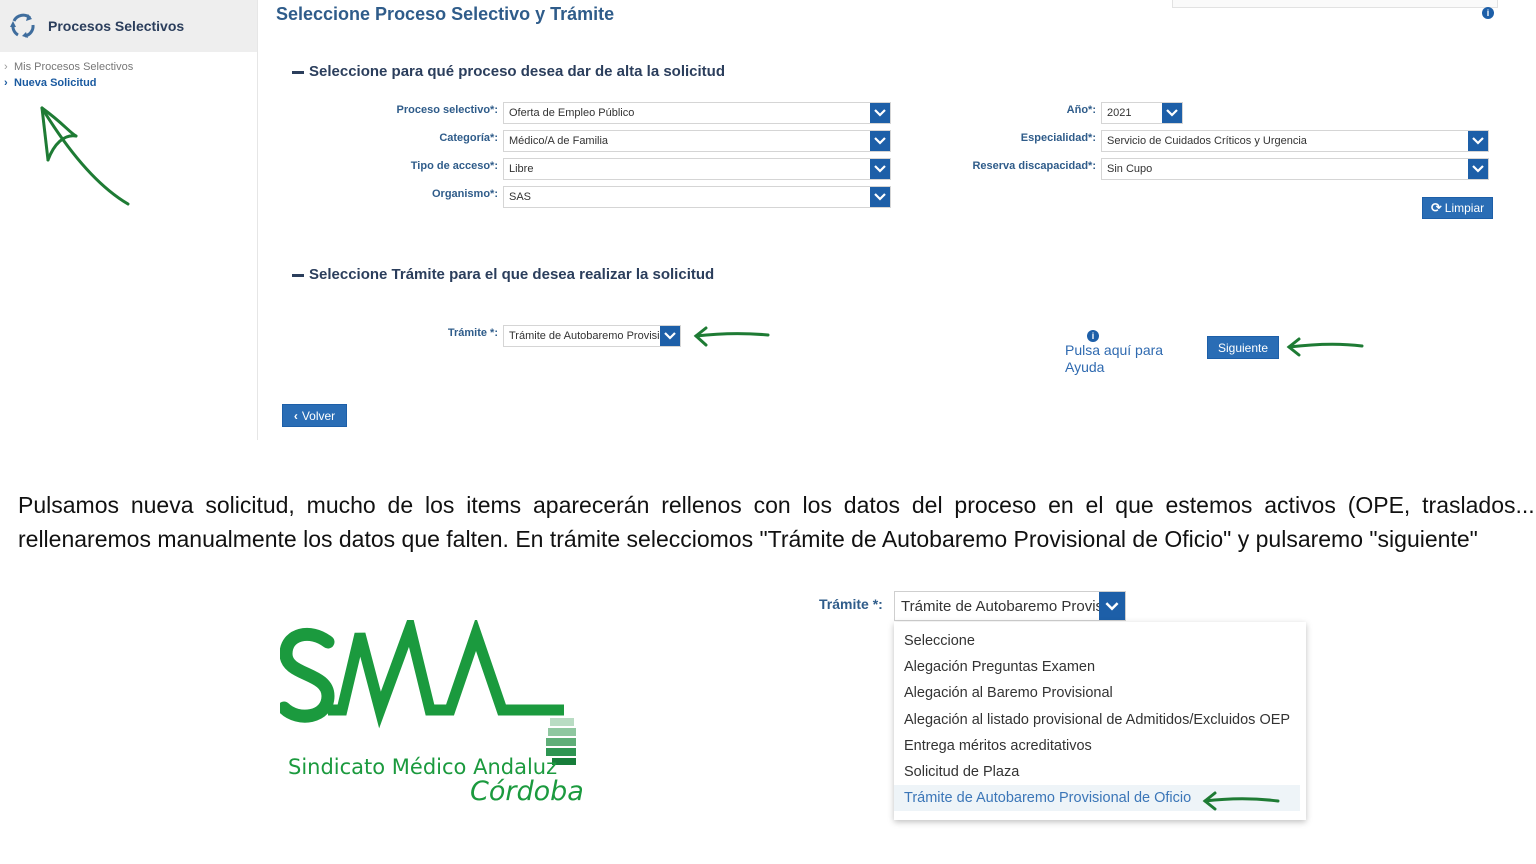 This screenshot has width=1536, height=864. I want to click on select-value: Sin Cupo, so click(1130, 169).